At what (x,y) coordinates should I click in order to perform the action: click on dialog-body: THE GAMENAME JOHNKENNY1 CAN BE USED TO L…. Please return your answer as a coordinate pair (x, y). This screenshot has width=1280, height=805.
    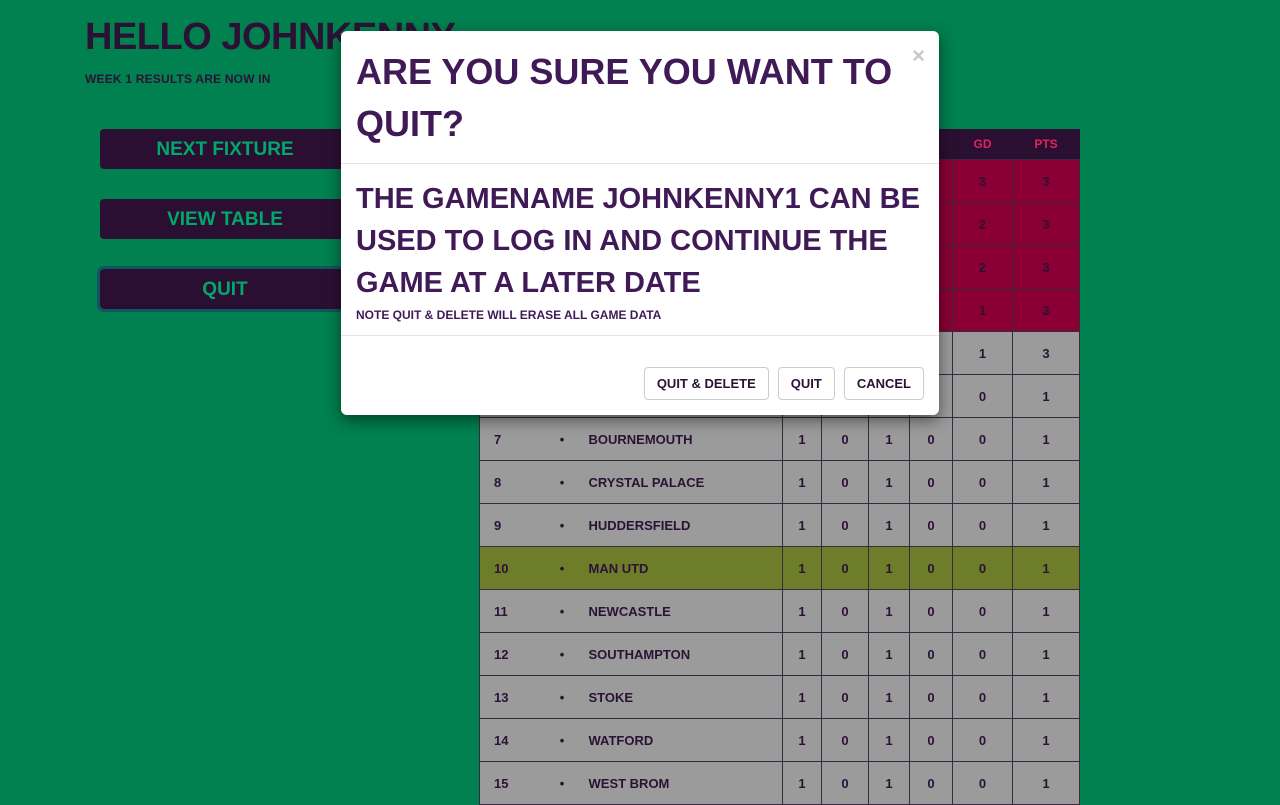
    Looking at the image, I should click on (640, 250).